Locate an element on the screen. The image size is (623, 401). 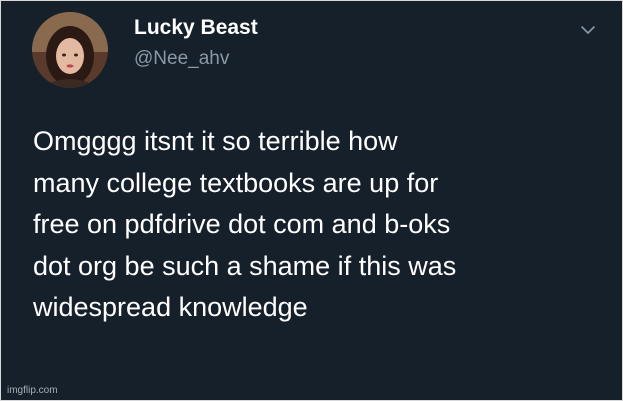
tweet-text-line: free on pdfdrive dot com and b-oks is located at coordinates (242, 224).